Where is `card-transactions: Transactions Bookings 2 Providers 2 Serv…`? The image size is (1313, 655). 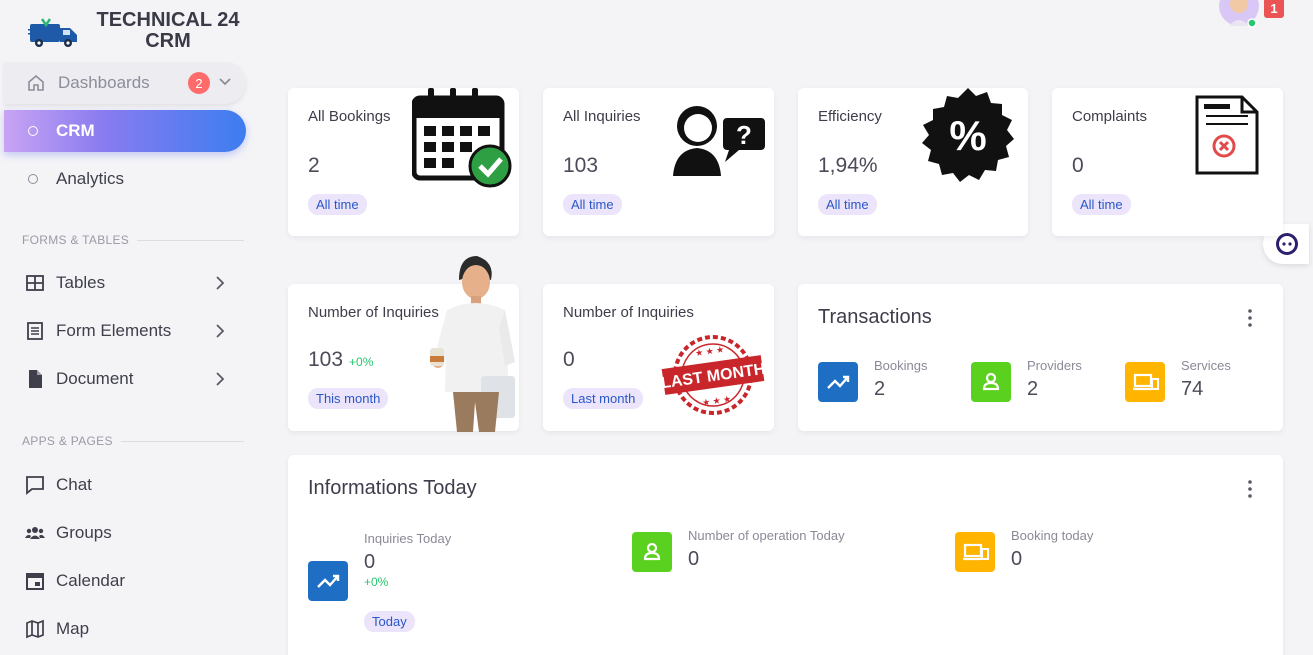
card-transactions: Transactions Bookings 2 Providers 2 Serv… is located at coordinates (1040, 357).